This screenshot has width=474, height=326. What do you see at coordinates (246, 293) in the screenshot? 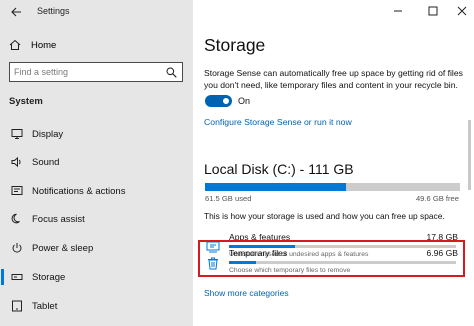
I see `show-more-categories-link: Show more categories` at bounding box center [246, 293].